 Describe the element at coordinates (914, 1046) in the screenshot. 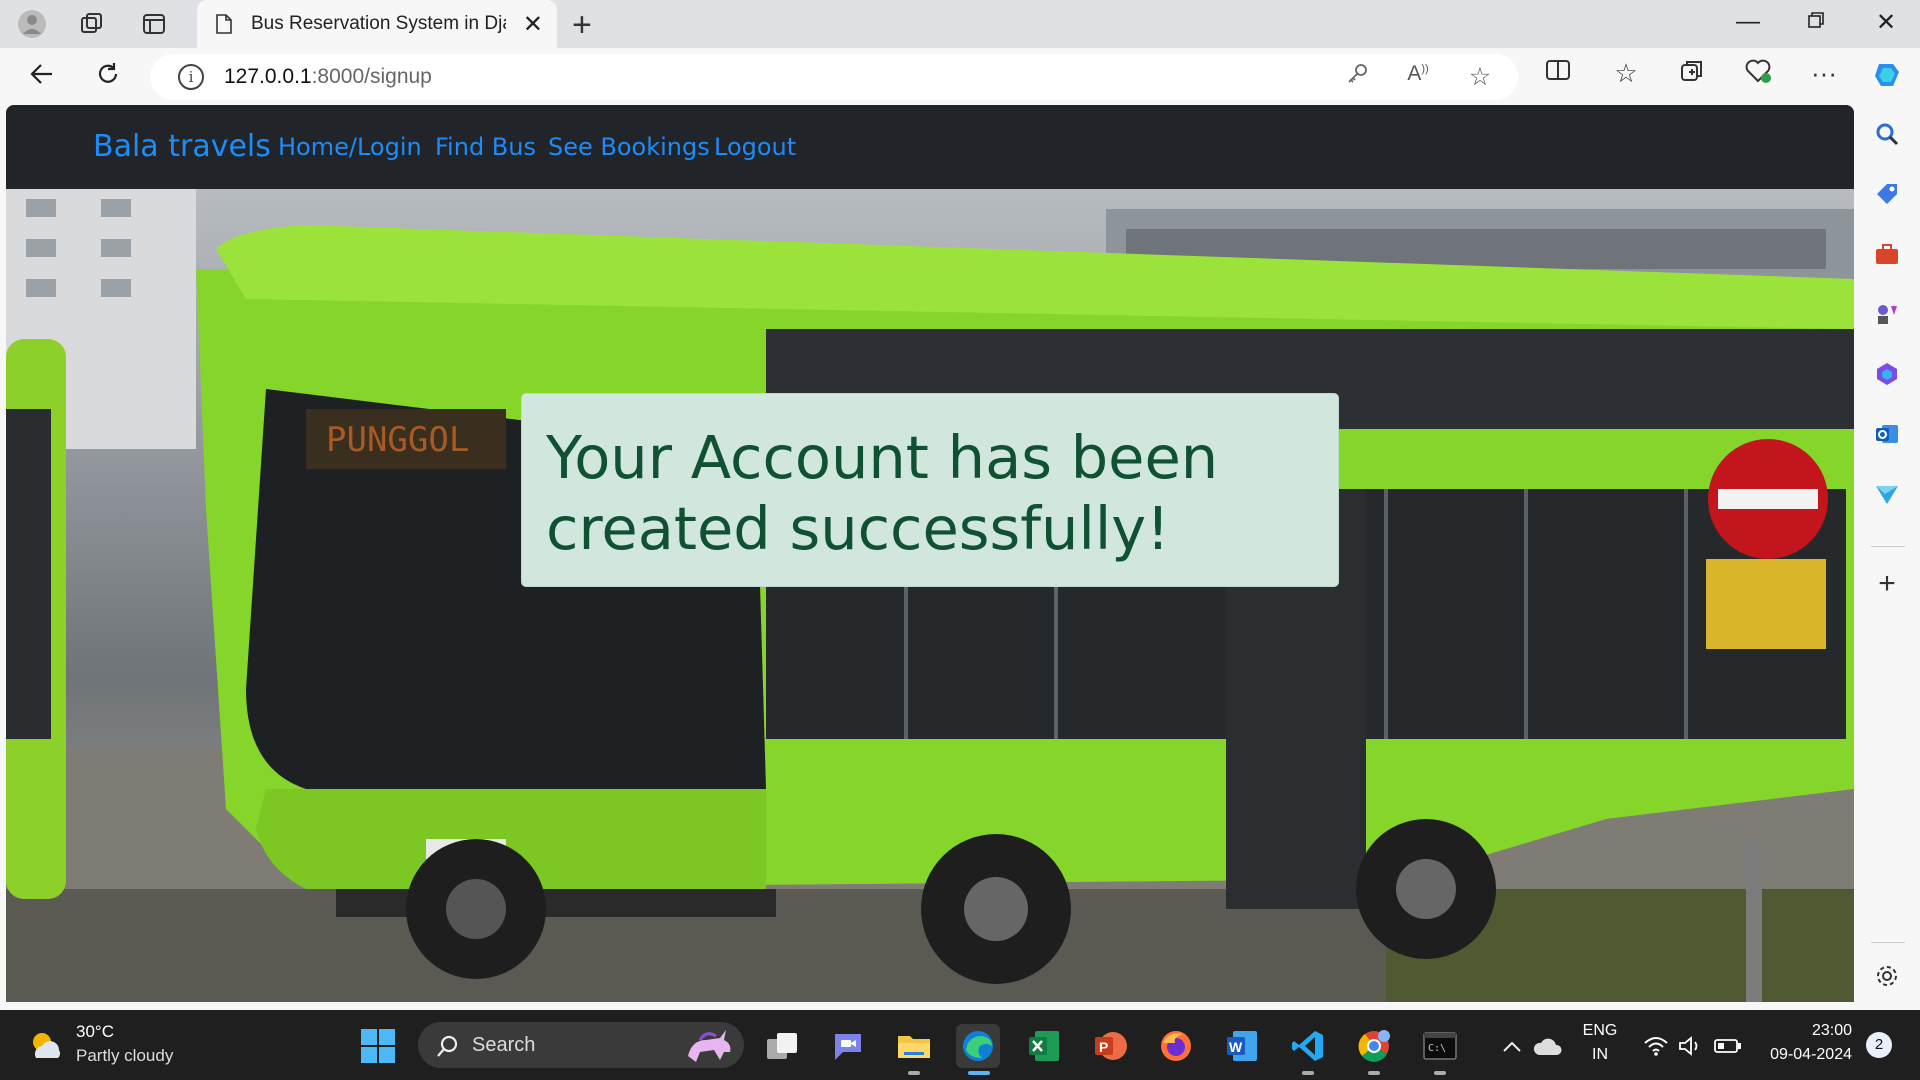

I see `file-explorer-icon` at that location.